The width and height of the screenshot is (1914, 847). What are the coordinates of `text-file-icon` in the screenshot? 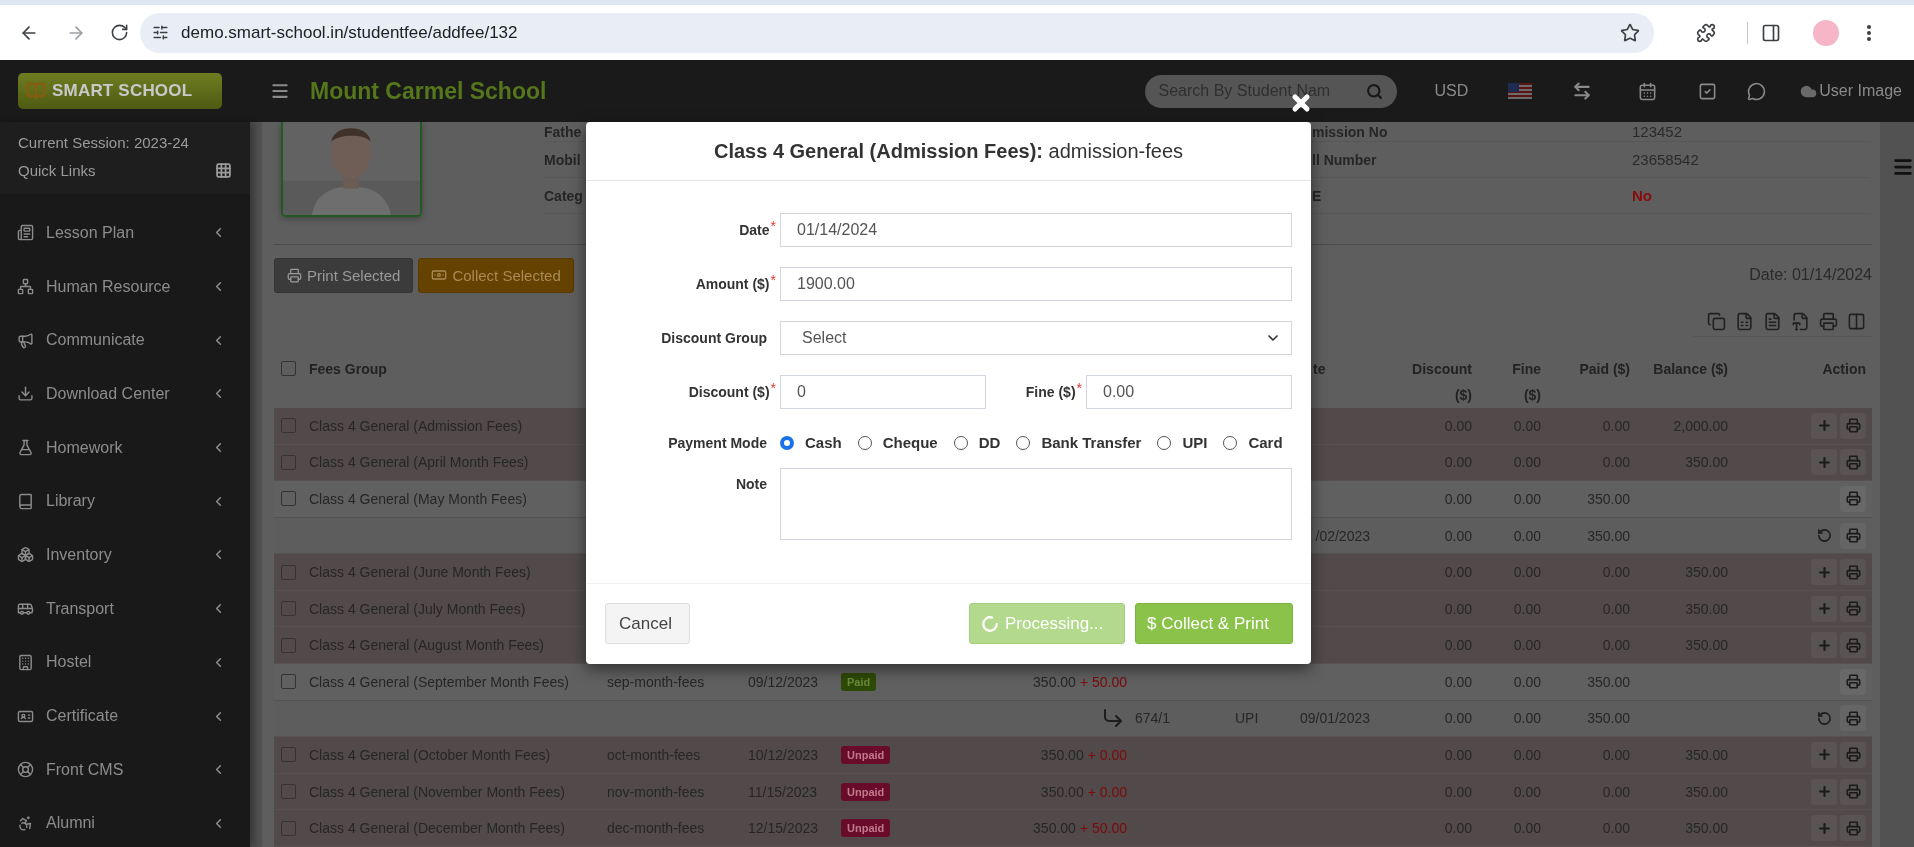 It's located at (1772, 321).